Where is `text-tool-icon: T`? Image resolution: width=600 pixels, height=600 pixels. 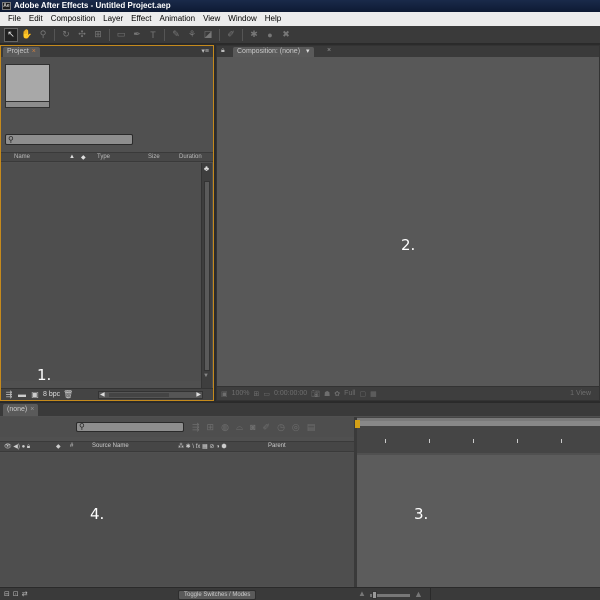 text-tool-icon: T is located at coordinates (153, 35).